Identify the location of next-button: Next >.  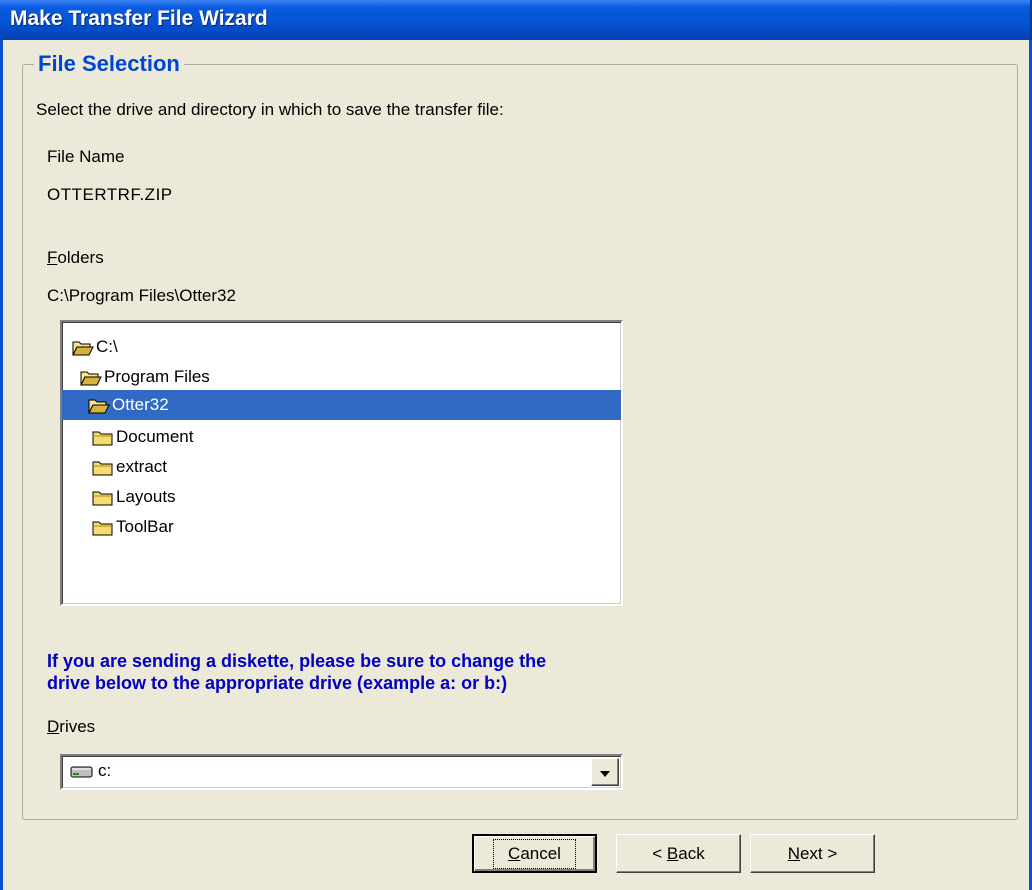
(812, 853).